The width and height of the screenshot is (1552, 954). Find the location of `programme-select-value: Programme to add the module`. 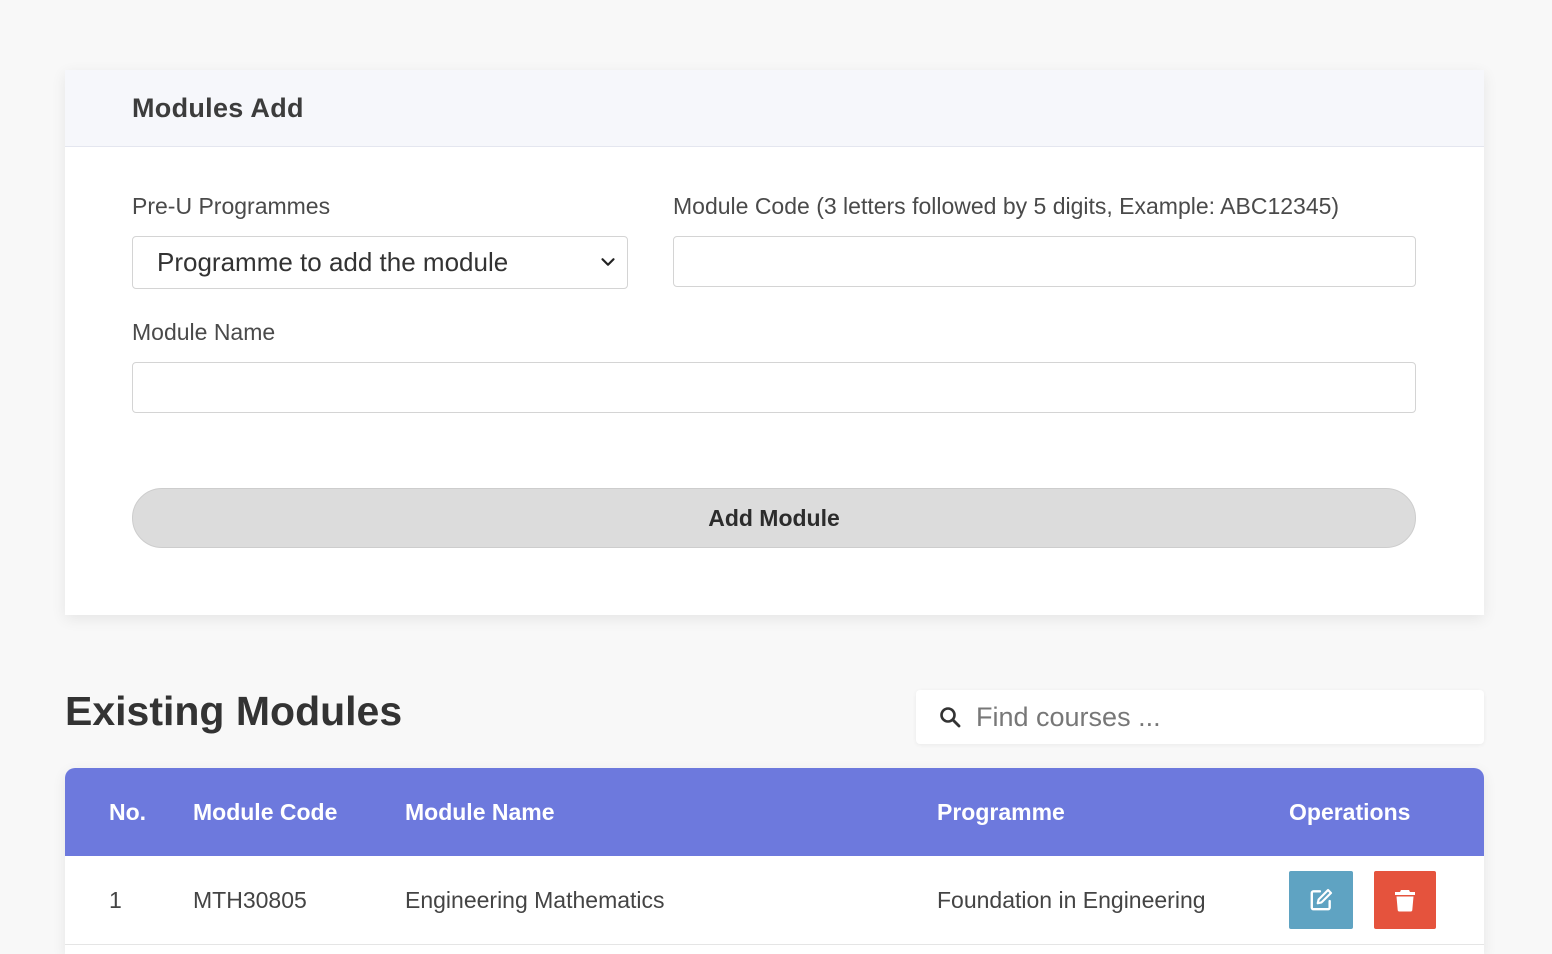

programme-select-value: Programme to add the module is located at coordinates (333, 262).